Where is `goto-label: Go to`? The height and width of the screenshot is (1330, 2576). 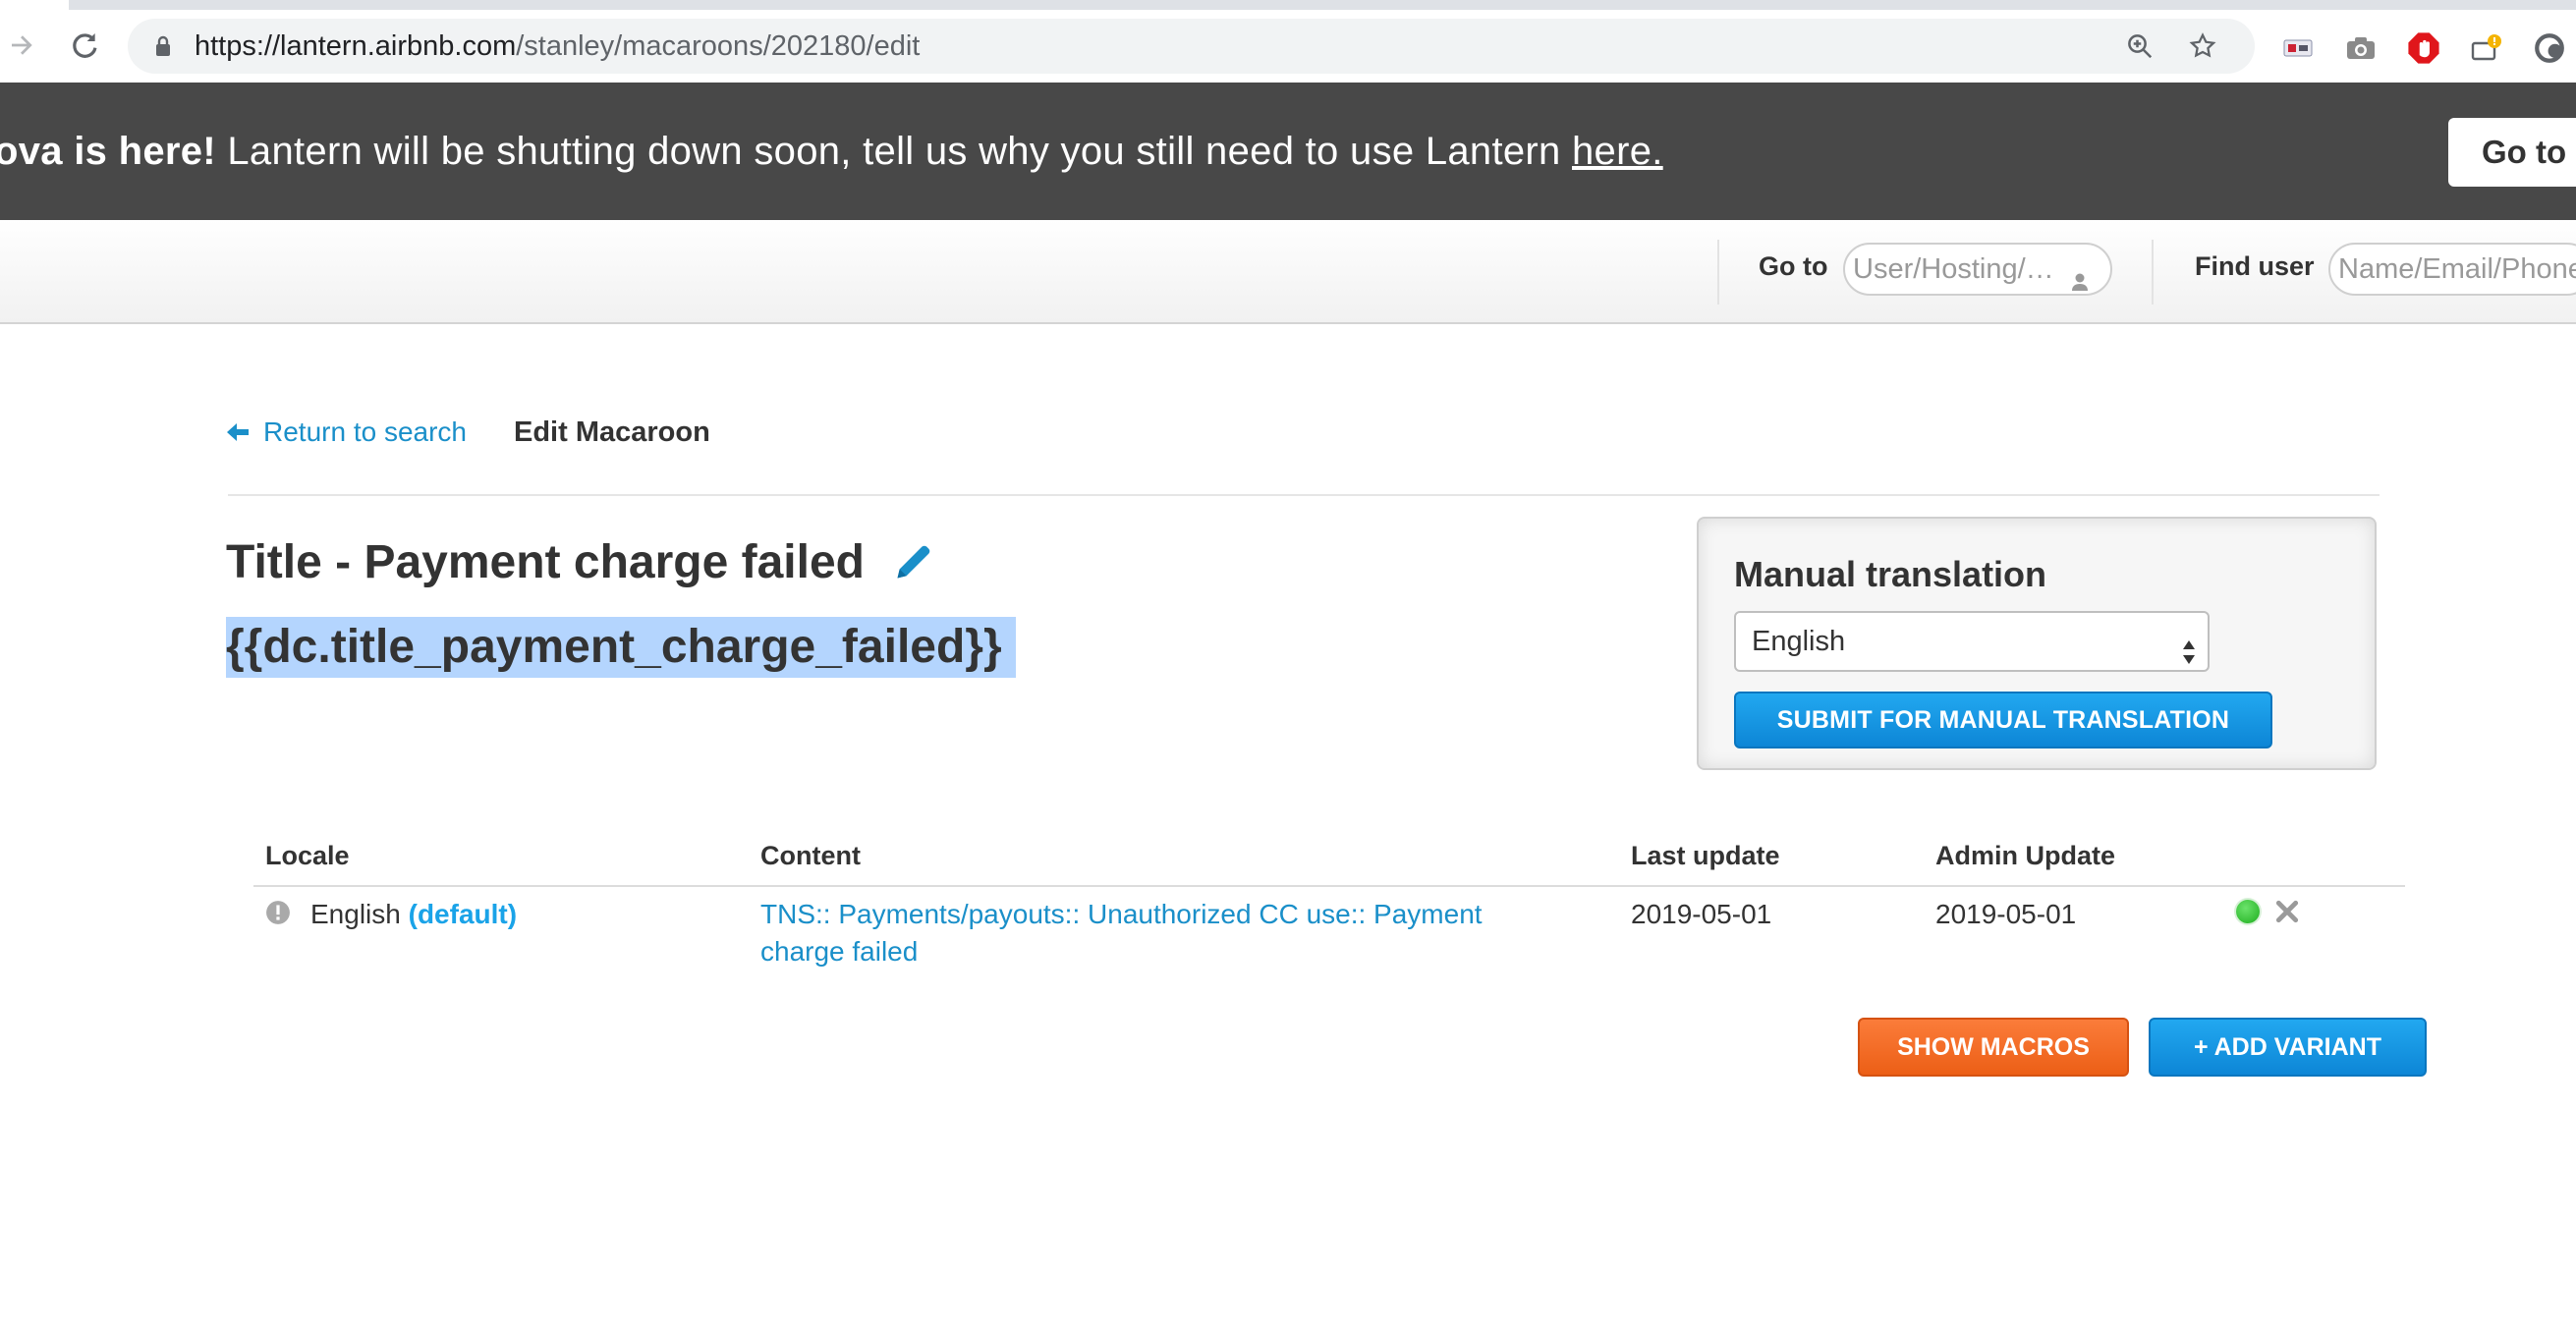 goto-label: Go to is located at coordinates (1793, 266).